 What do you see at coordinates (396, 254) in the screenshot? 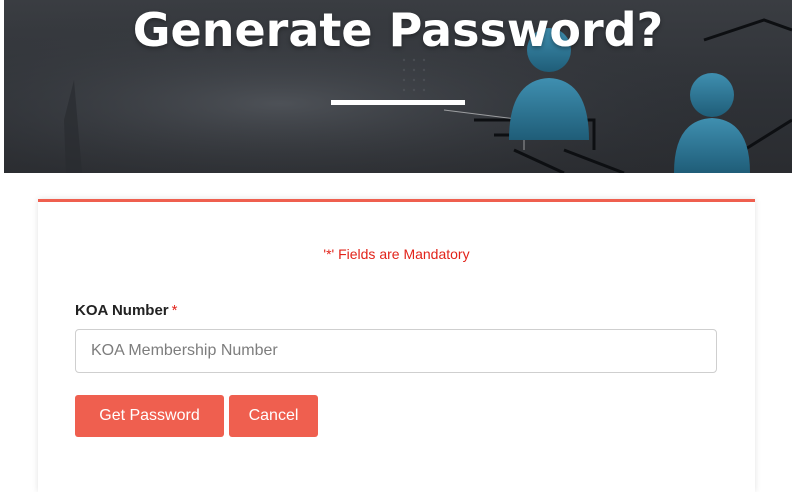
I see `mandatory-fields-note: '*' Fields are Mandatory` at bounding box center [396, 254].